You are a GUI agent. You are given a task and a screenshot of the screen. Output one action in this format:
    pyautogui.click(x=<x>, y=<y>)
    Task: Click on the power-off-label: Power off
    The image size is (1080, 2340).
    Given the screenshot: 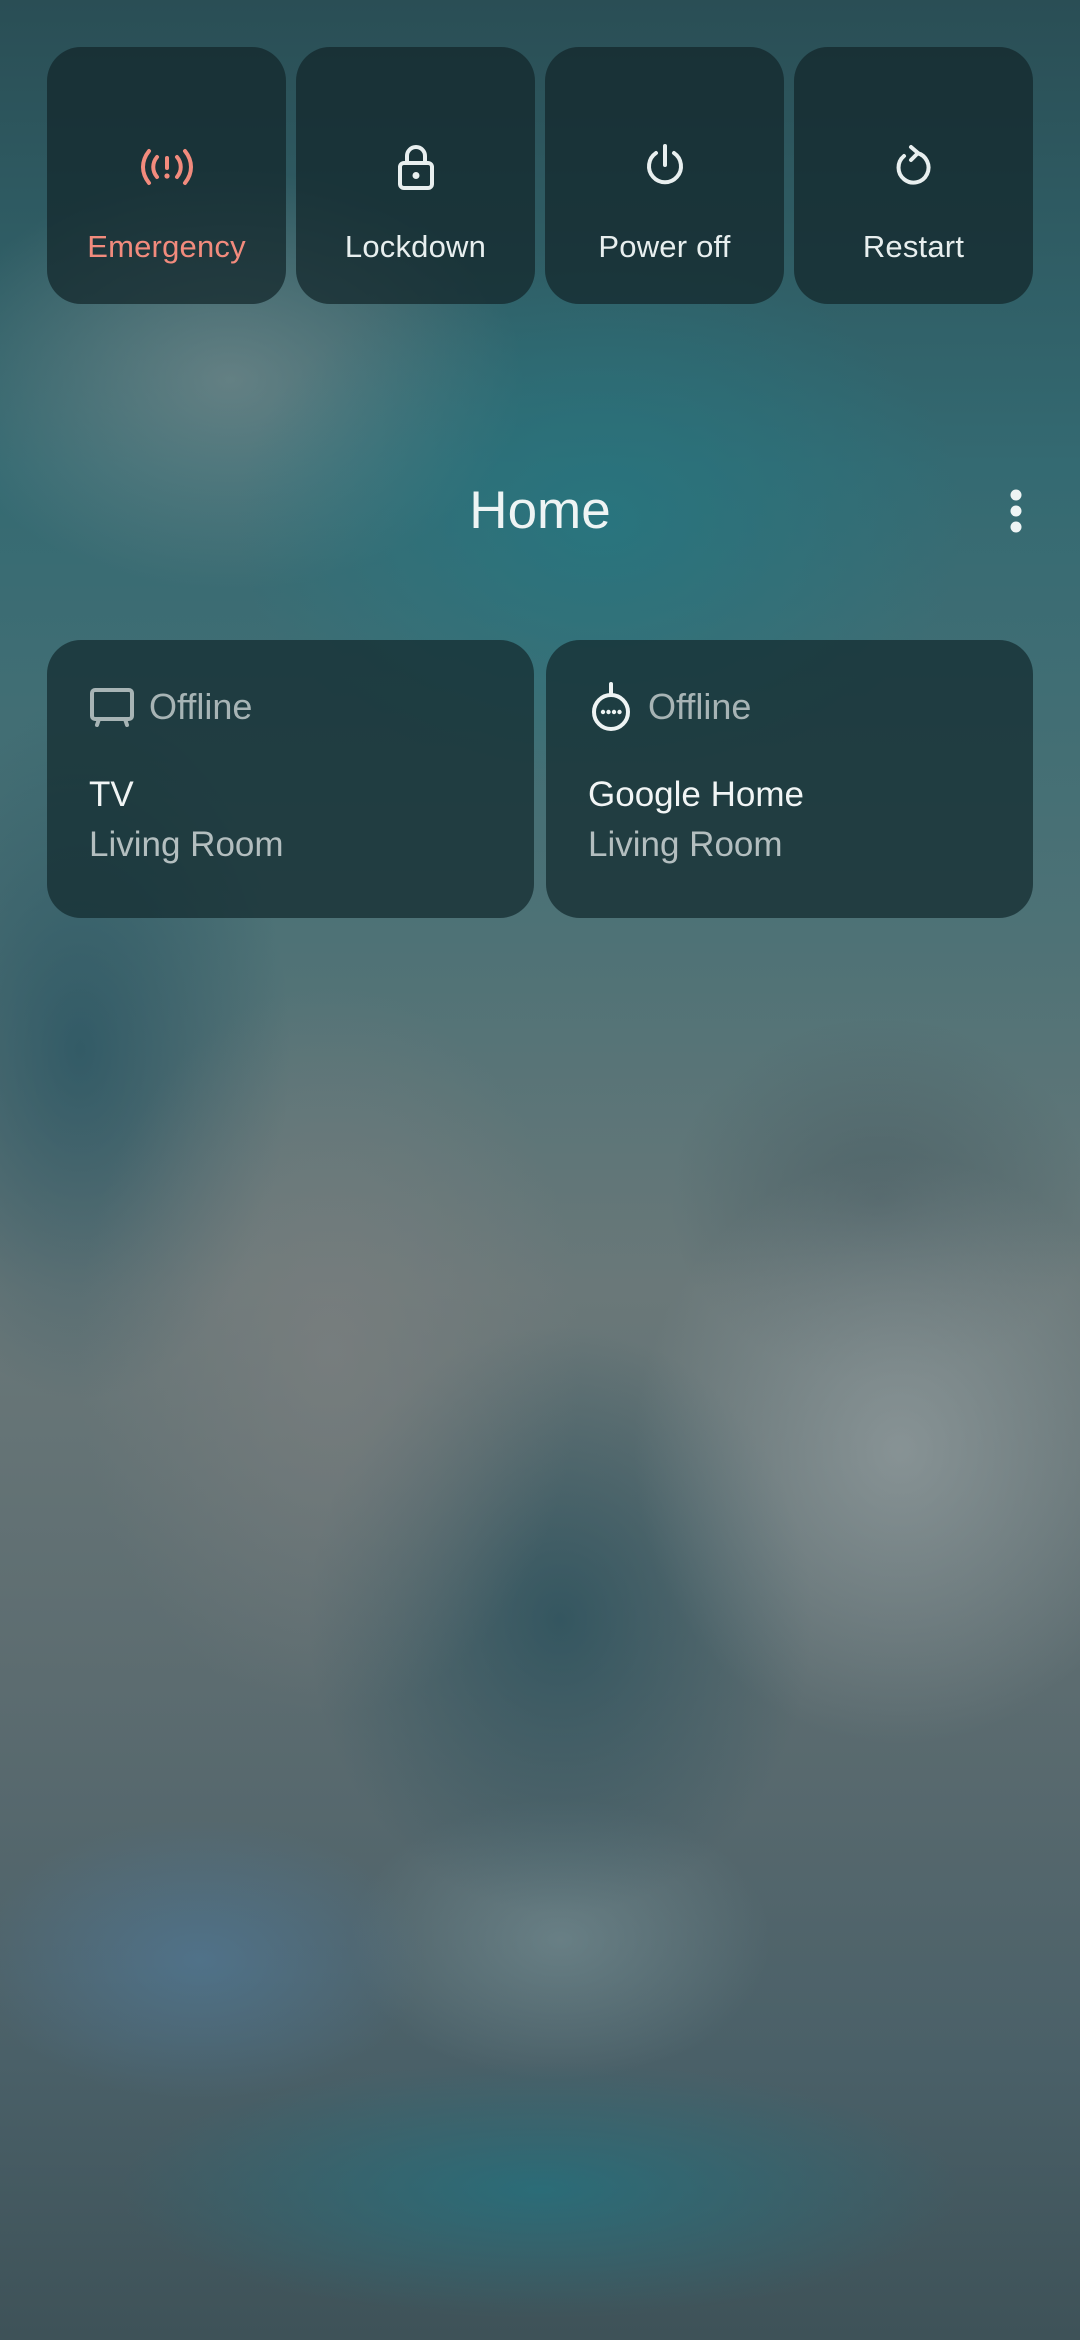 What is the action you would take?
    pyautogui.click(x=664, y=246)
    